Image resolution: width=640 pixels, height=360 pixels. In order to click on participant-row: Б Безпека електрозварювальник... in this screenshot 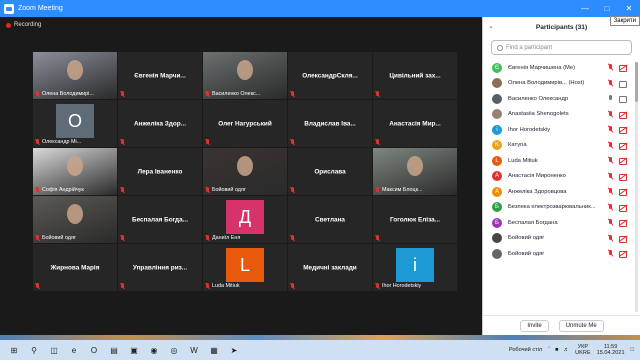, I will do `click(561, 208)`.